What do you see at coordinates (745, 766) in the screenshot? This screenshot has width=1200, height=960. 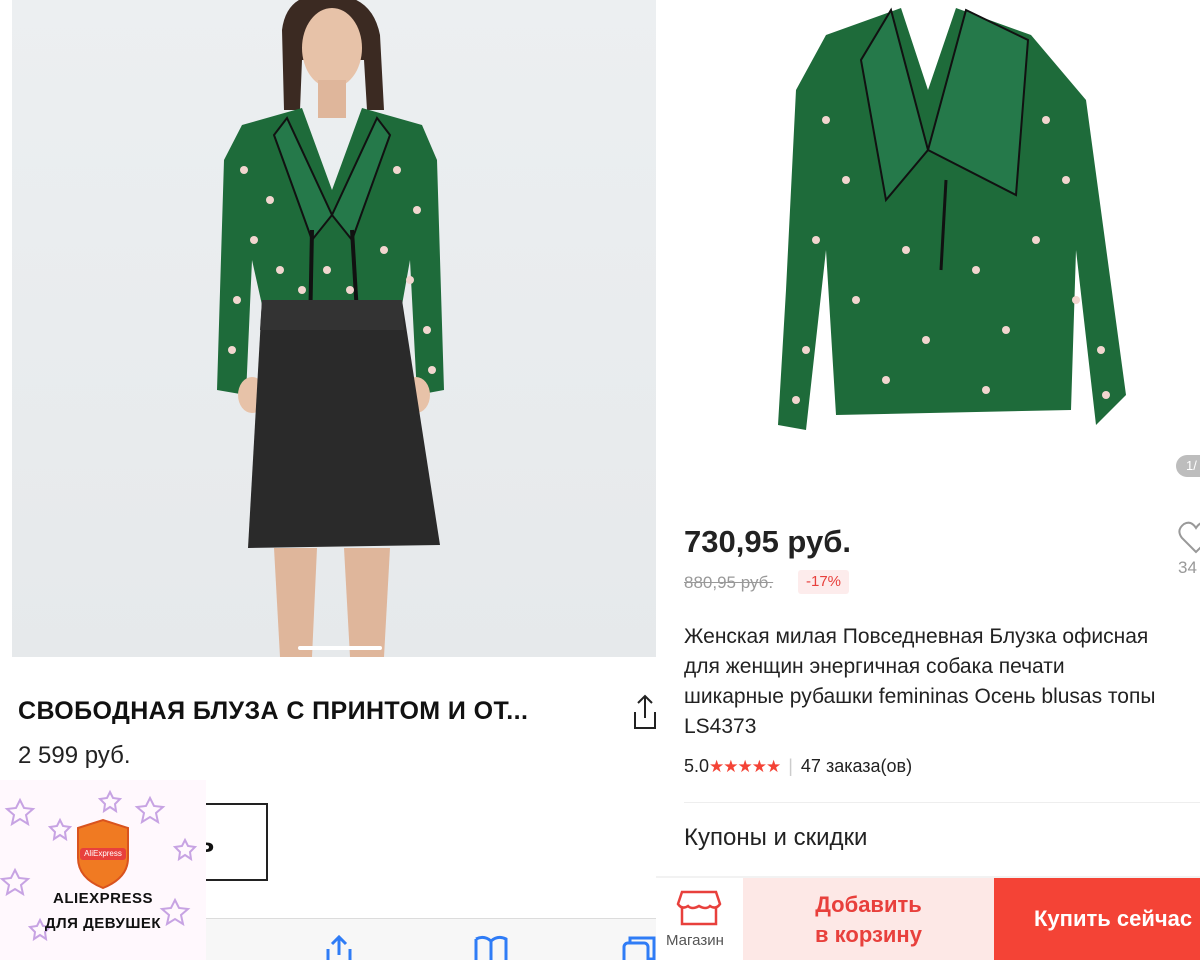 I see `star-rating-icon: ★★★★★` at bounding box center [745, 766].